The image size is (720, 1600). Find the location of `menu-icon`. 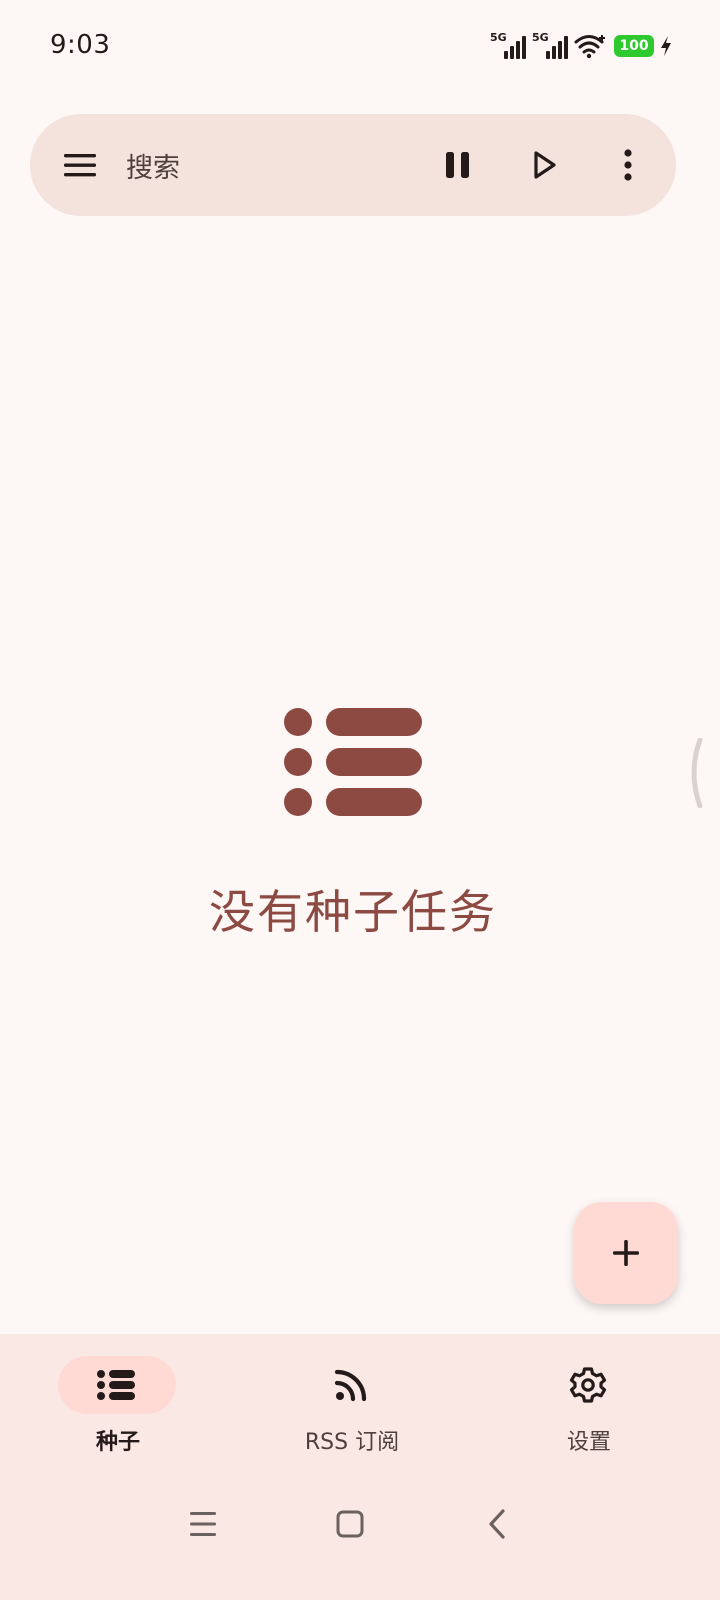

menu-icon is located at coordinates (80, 165).